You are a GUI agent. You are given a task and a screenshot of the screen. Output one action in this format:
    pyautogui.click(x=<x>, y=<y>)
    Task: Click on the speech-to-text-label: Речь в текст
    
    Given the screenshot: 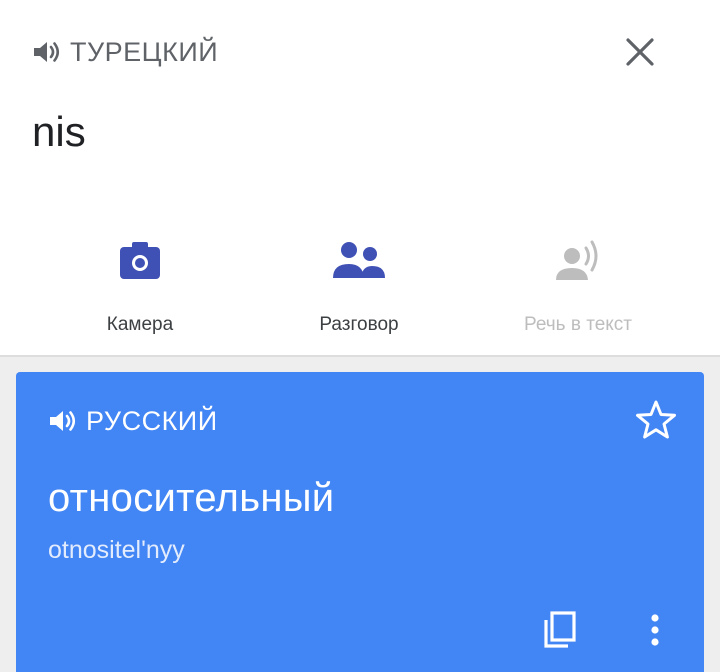 What is the action you would take?
    pyautogui.click(x=577, y=324)
    